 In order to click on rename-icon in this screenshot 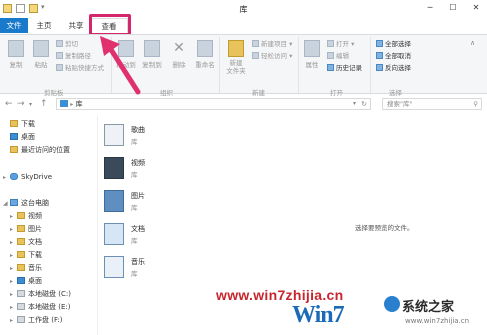, I will do `click(205, 48)`.